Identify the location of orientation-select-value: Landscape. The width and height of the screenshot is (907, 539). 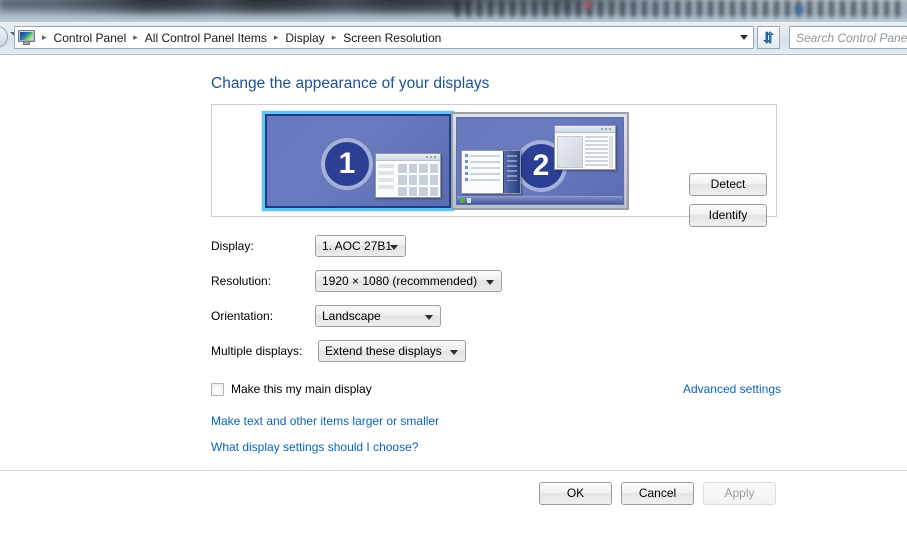
(351, 316).